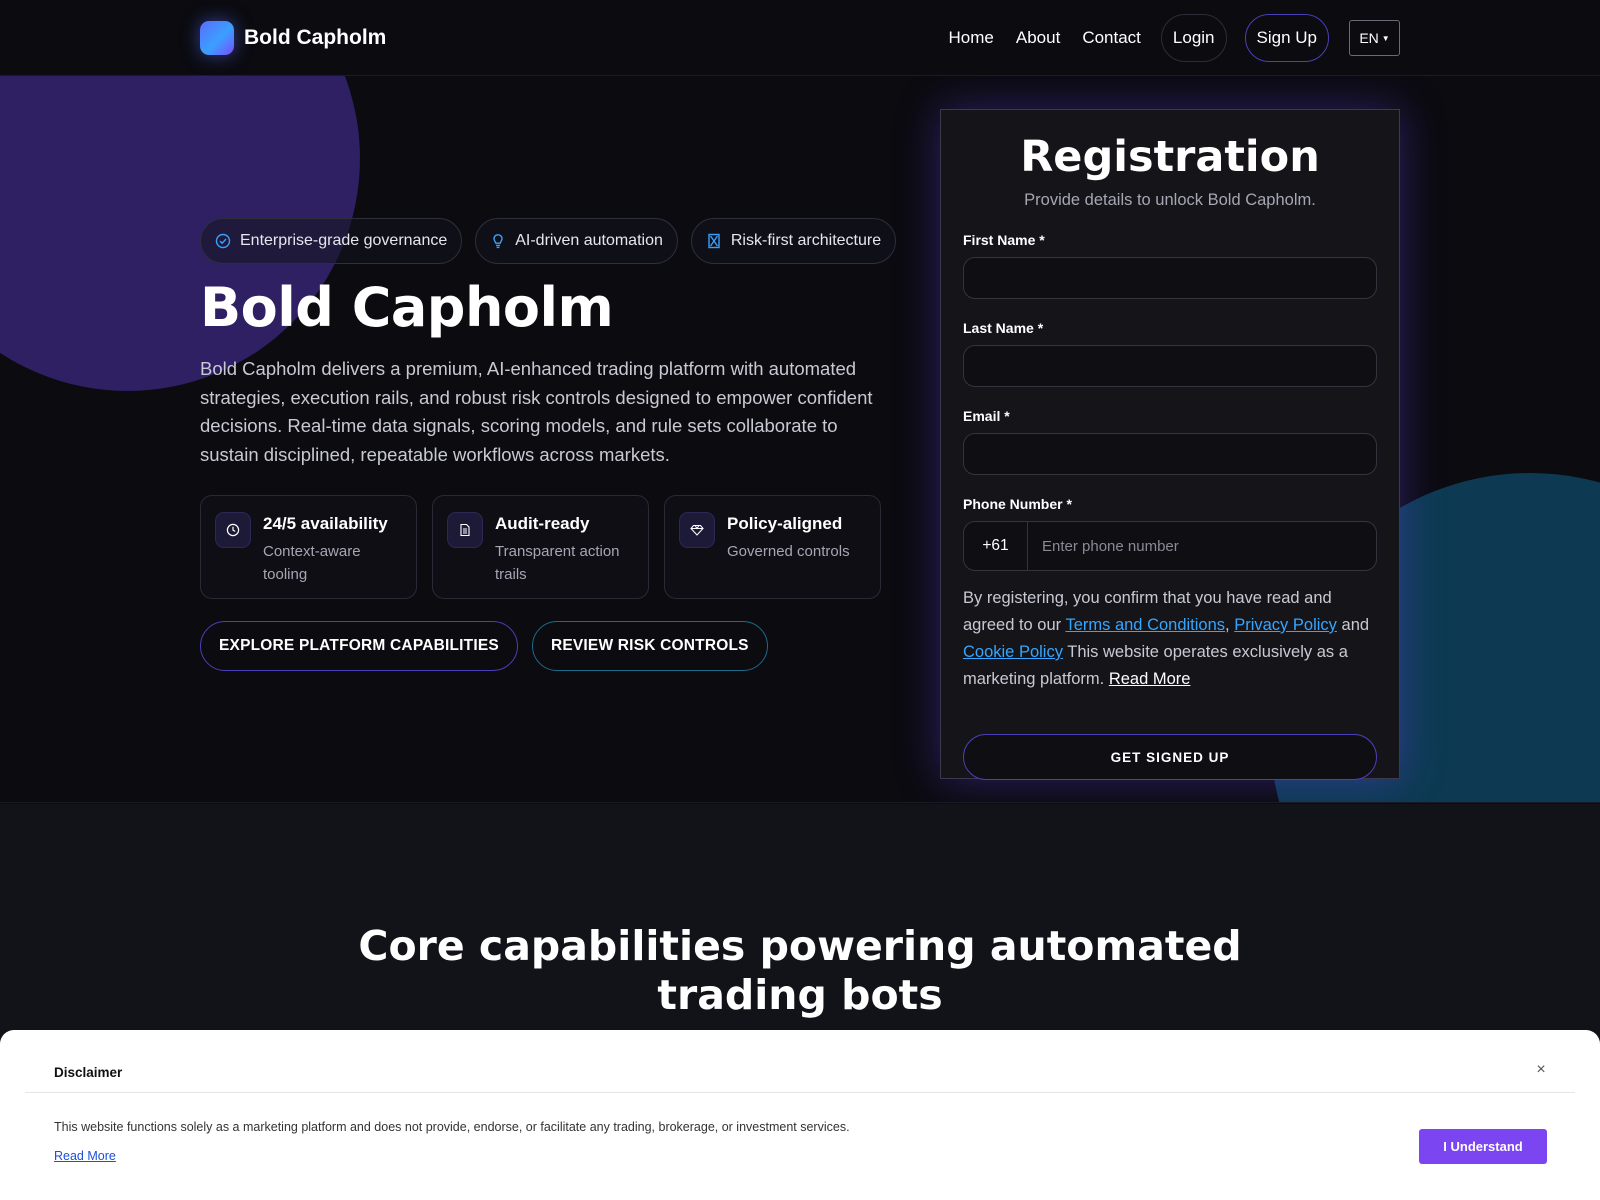 The height and width of the screenshot is (1200, 1600). What do you see at coordinates (1385, 38) in the screenshot?
I see `caret-down-icon: ▼` at bounding box center [1385, 38].